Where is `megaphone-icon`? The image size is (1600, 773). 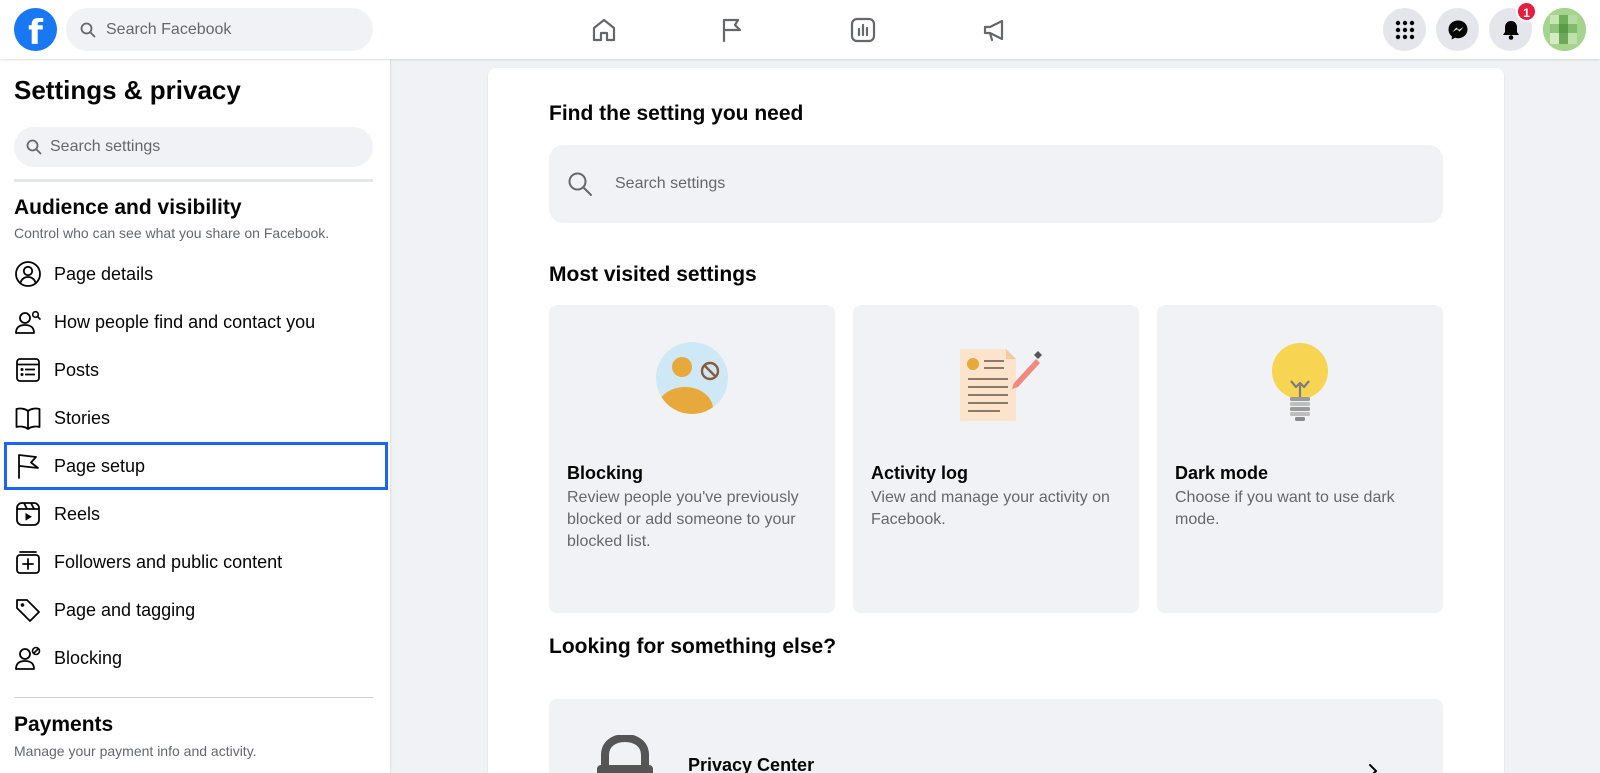
megaphone-icon is located at coordinates (993, 30).